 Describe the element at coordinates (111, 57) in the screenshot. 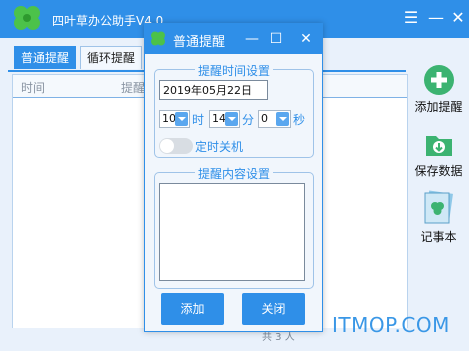

I see `tab-loop-reminder: 循环提醒` at that location.